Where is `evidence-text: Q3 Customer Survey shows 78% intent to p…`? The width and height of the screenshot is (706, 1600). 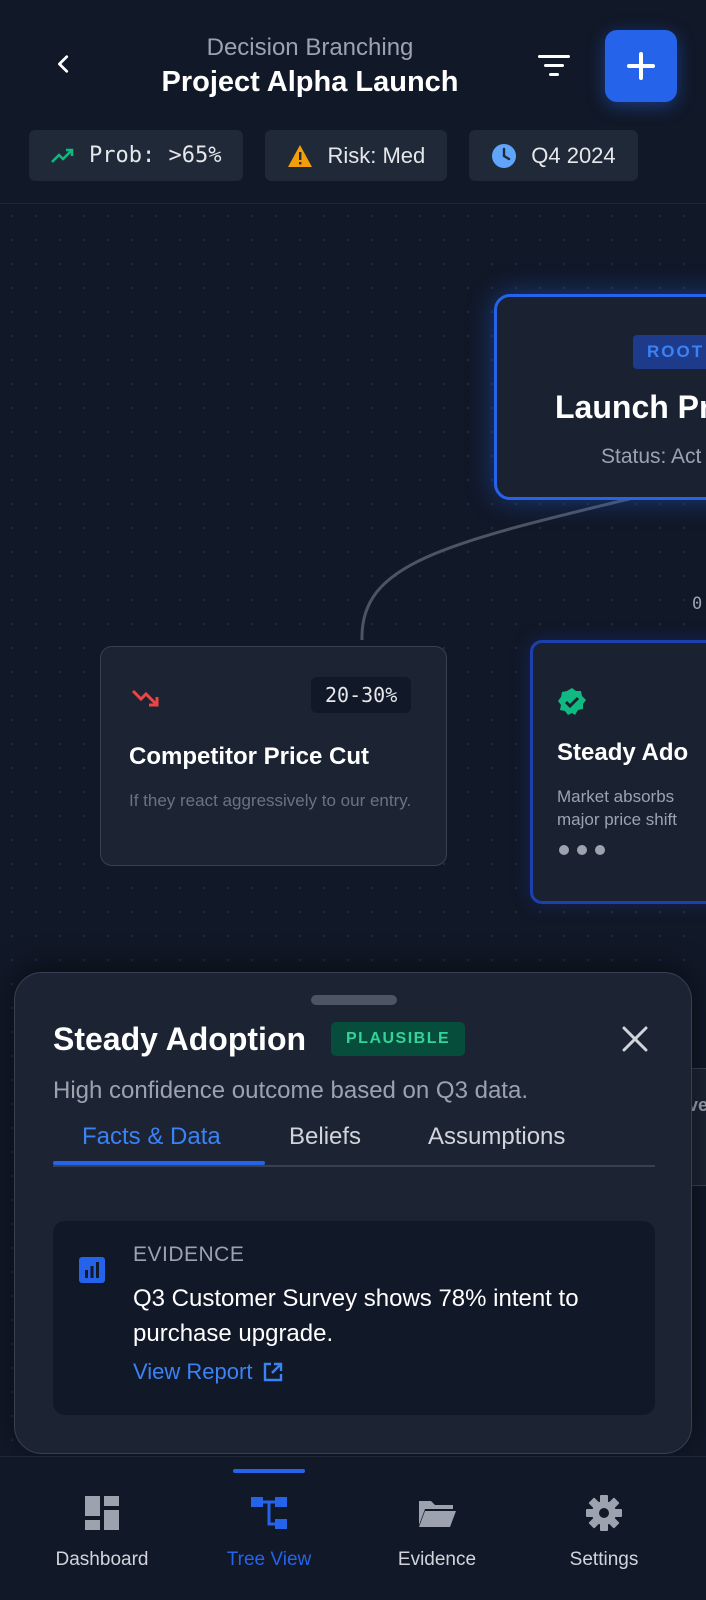
evidence-text: Q3 Customer Survey shows 78% intent to p… is located at coordinates (356, 1316).